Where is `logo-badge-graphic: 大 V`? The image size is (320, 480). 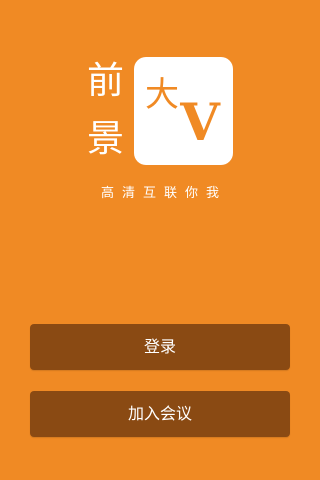 logo-badge-graphic: 大 V is located at coordinates (183, 111).